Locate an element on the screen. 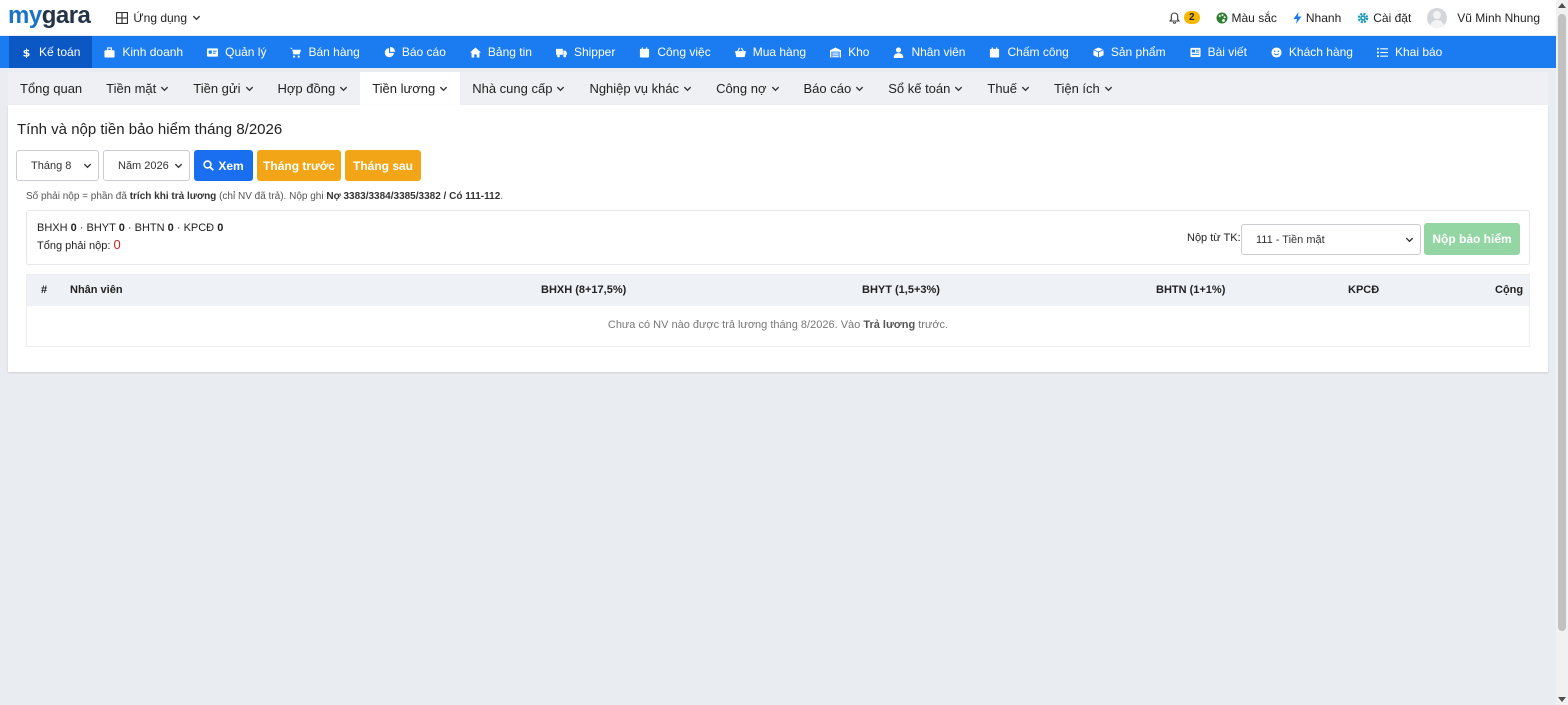 The image size is (1568, 705). bell-icon is located at coordinates (1174, 17).